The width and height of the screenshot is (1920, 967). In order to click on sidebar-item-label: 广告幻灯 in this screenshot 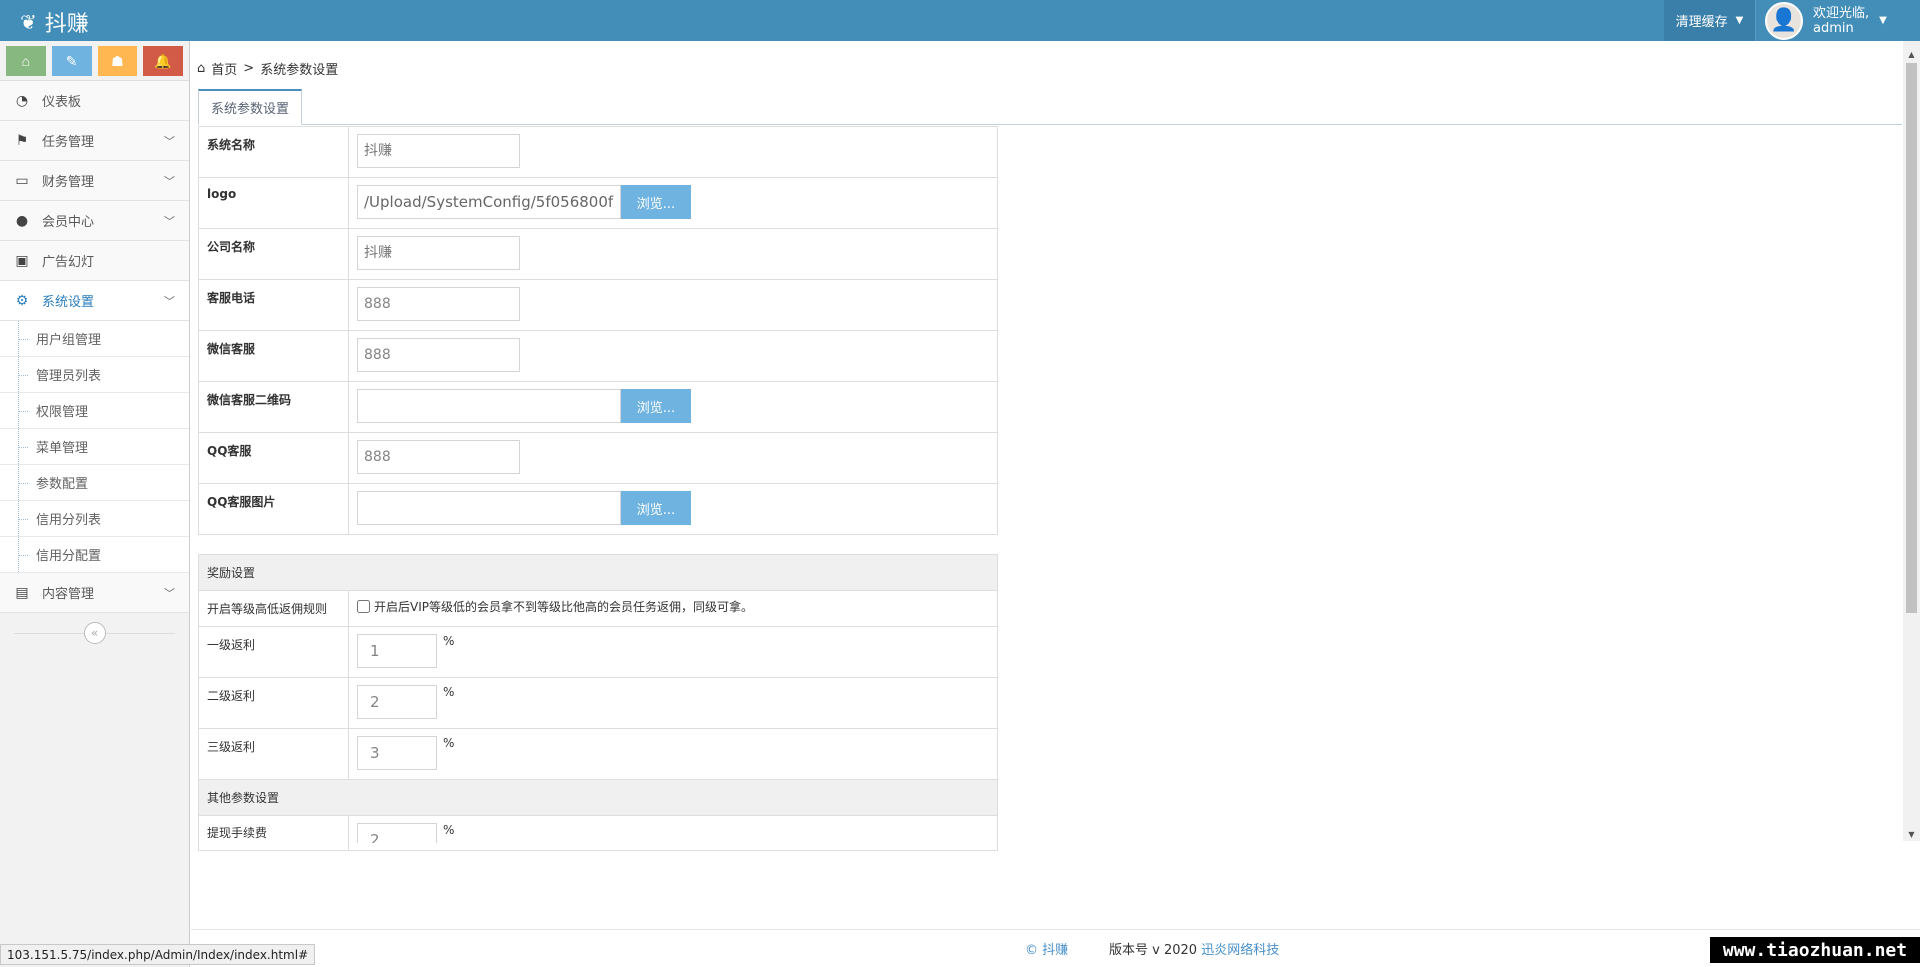, I will do `click(68, 262)`.